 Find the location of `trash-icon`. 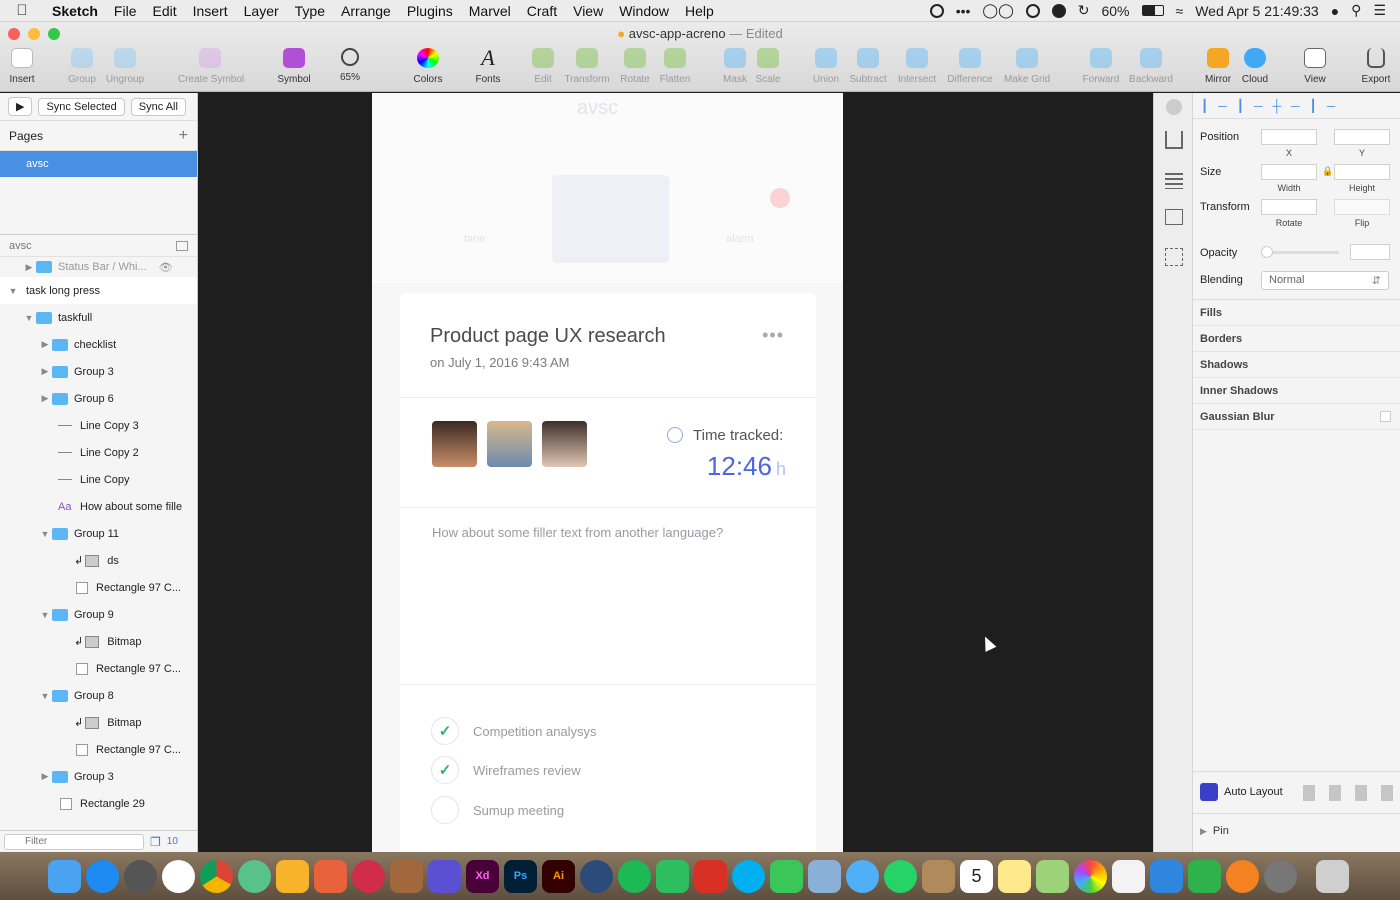

trash-icon is located at coordinates (1332, 876).